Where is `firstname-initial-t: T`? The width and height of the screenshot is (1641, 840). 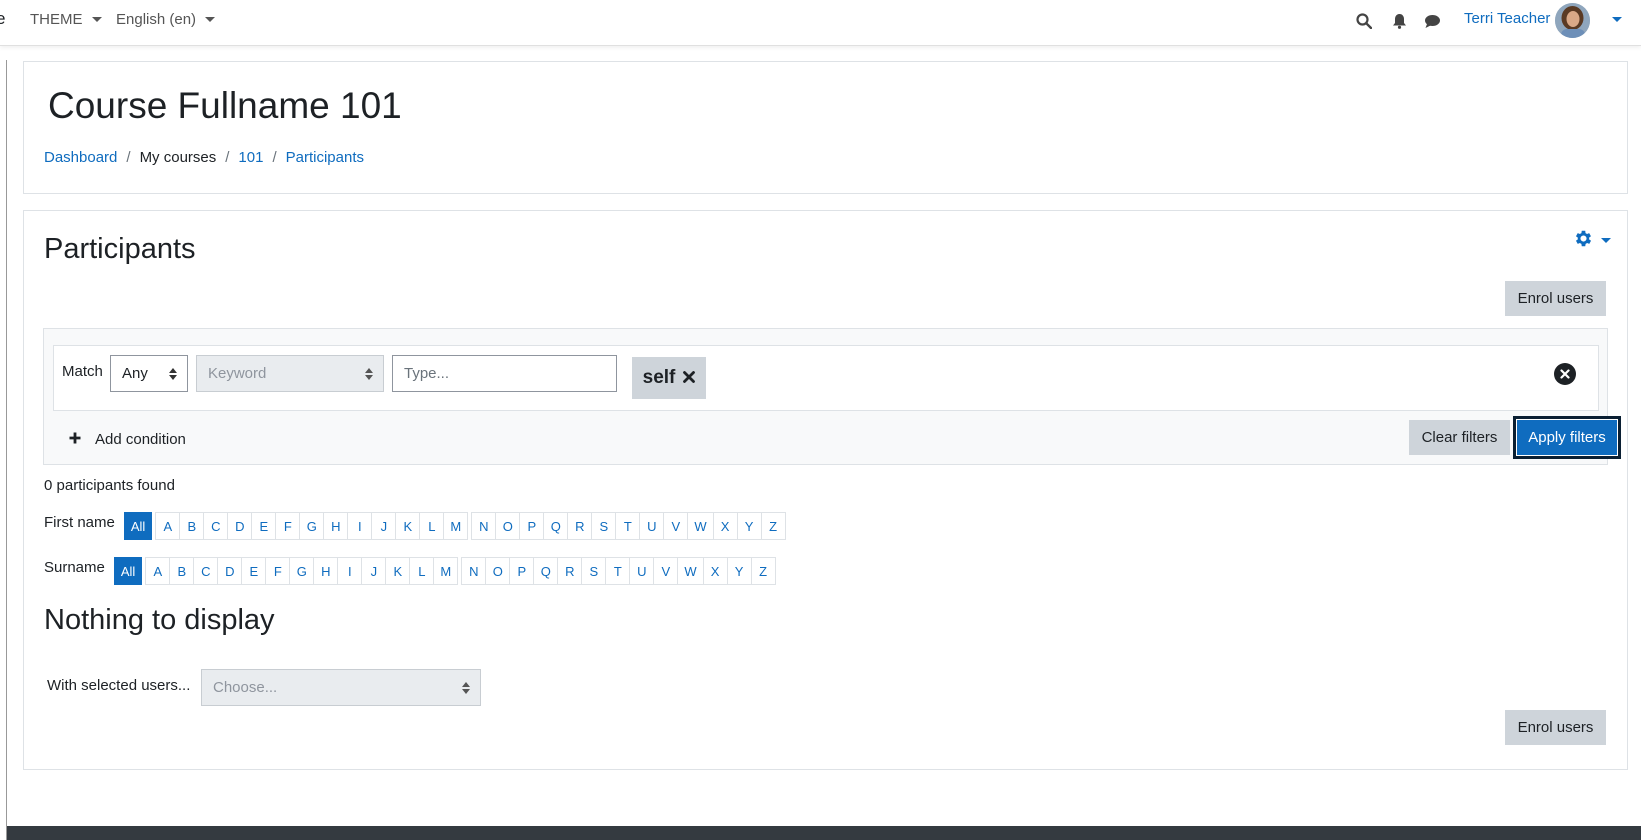 firstname-initial-t: T is located at coordinates (628, 526).